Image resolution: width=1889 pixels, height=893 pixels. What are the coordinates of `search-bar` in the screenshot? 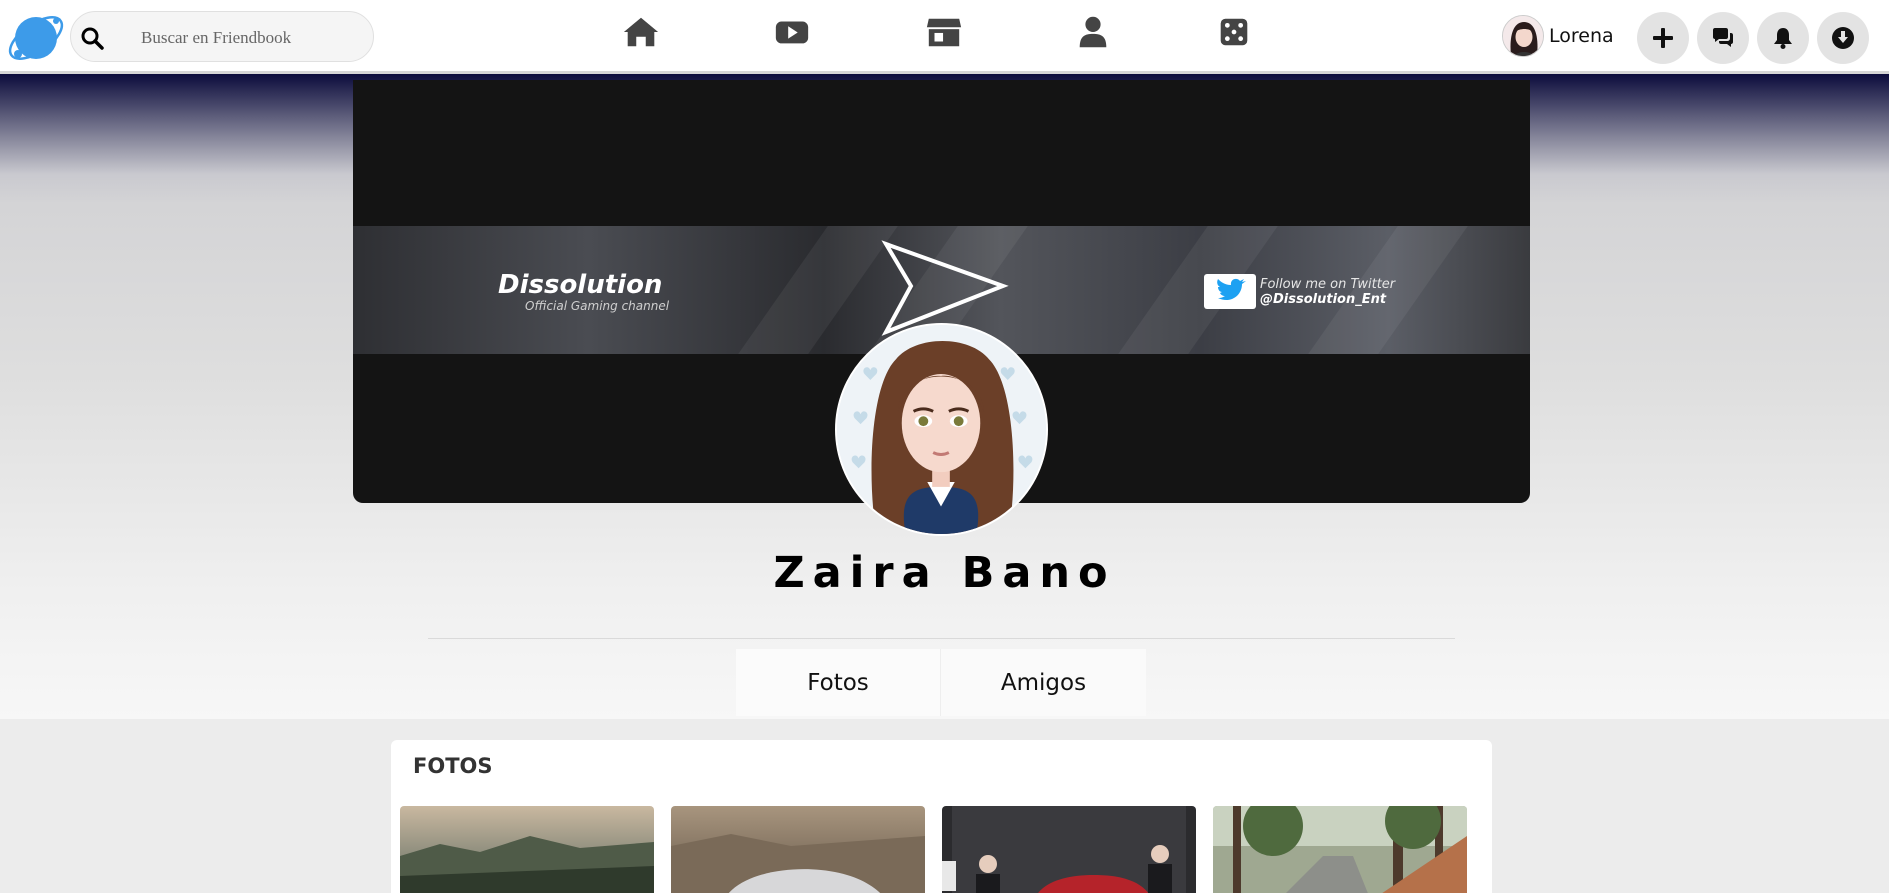 It's located at (222, 36).